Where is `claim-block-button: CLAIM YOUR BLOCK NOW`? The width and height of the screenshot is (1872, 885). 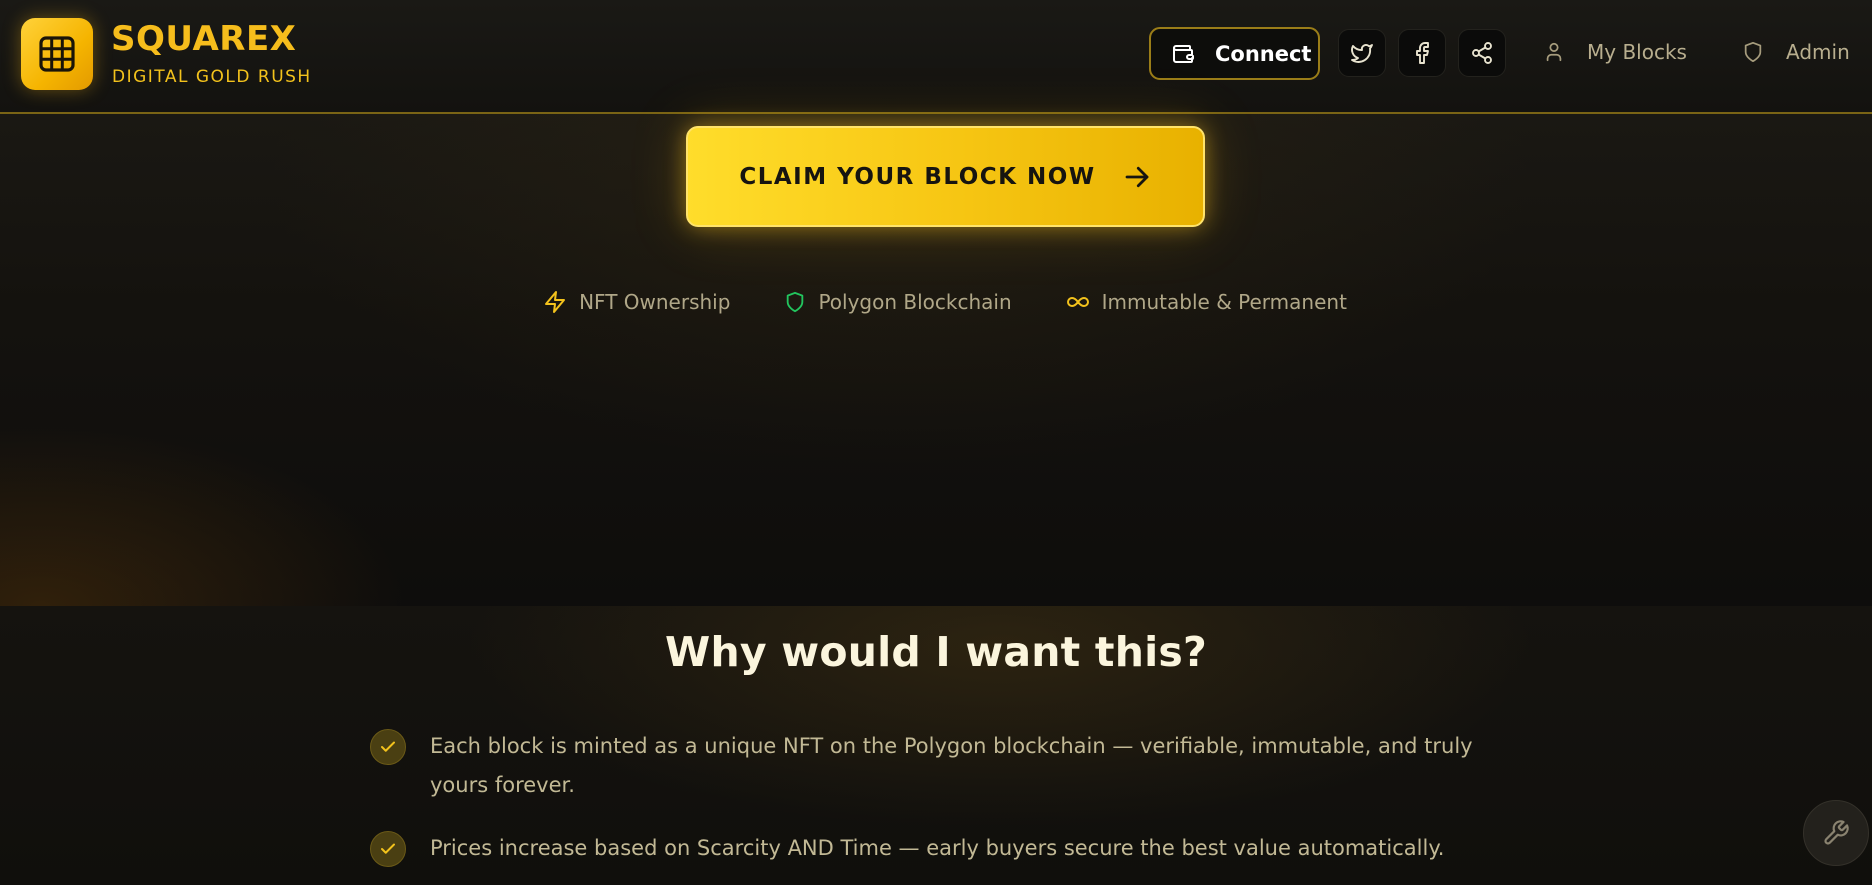
claim-block-button: CLAIM YOUR BLOCK NOW is located at coordinates (945, 176).